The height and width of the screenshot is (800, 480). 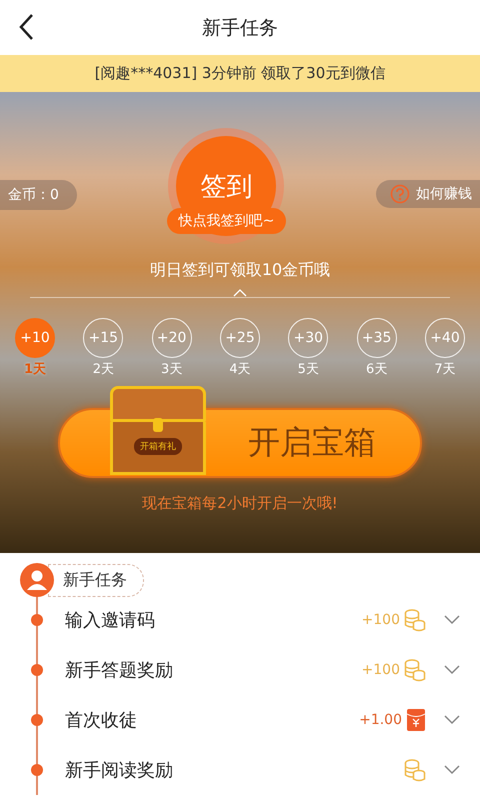 I want to click on day-reward-bubble: +30, so click(x=308, y=338).